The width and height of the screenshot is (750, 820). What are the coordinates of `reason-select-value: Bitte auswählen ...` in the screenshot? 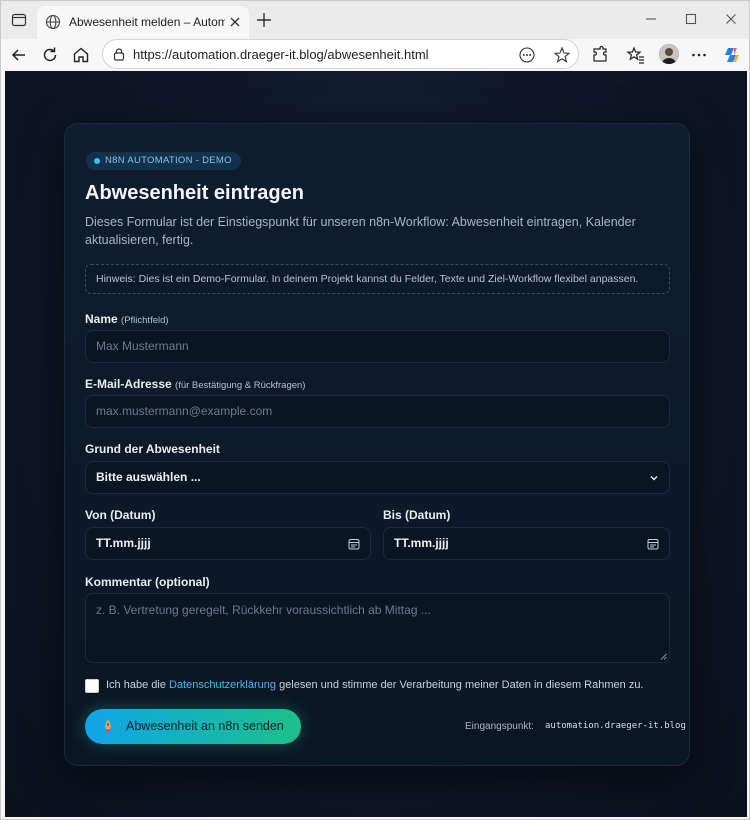 It's located at (148, 477).